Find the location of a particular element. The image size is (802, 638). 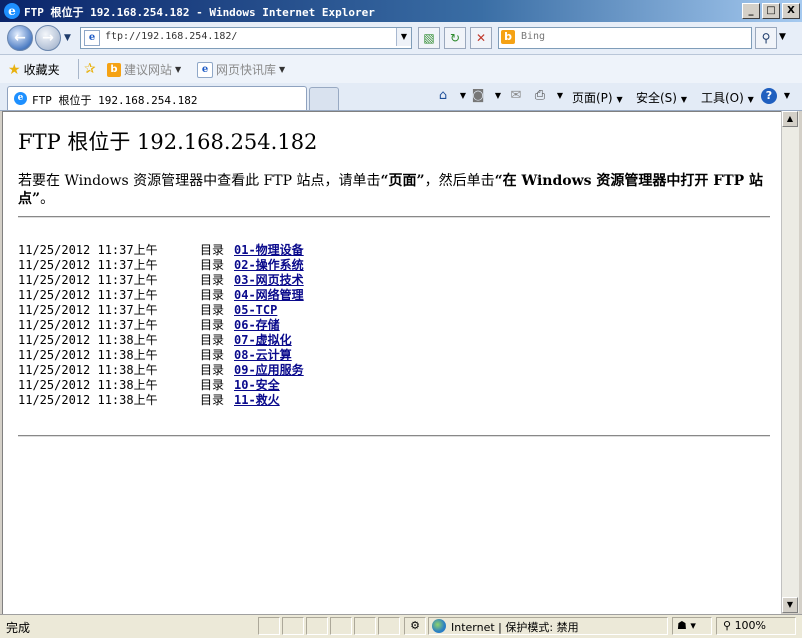

page-menu-button: 页面(P) ▼ is located at coordinates (597, 97).